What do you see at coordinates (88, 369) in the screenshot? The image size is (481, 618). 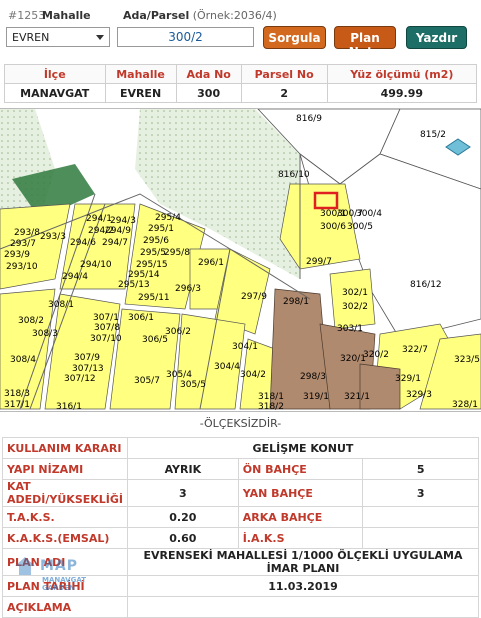 I see `parcel-label: 307/13` at bounding box center [88, 369].